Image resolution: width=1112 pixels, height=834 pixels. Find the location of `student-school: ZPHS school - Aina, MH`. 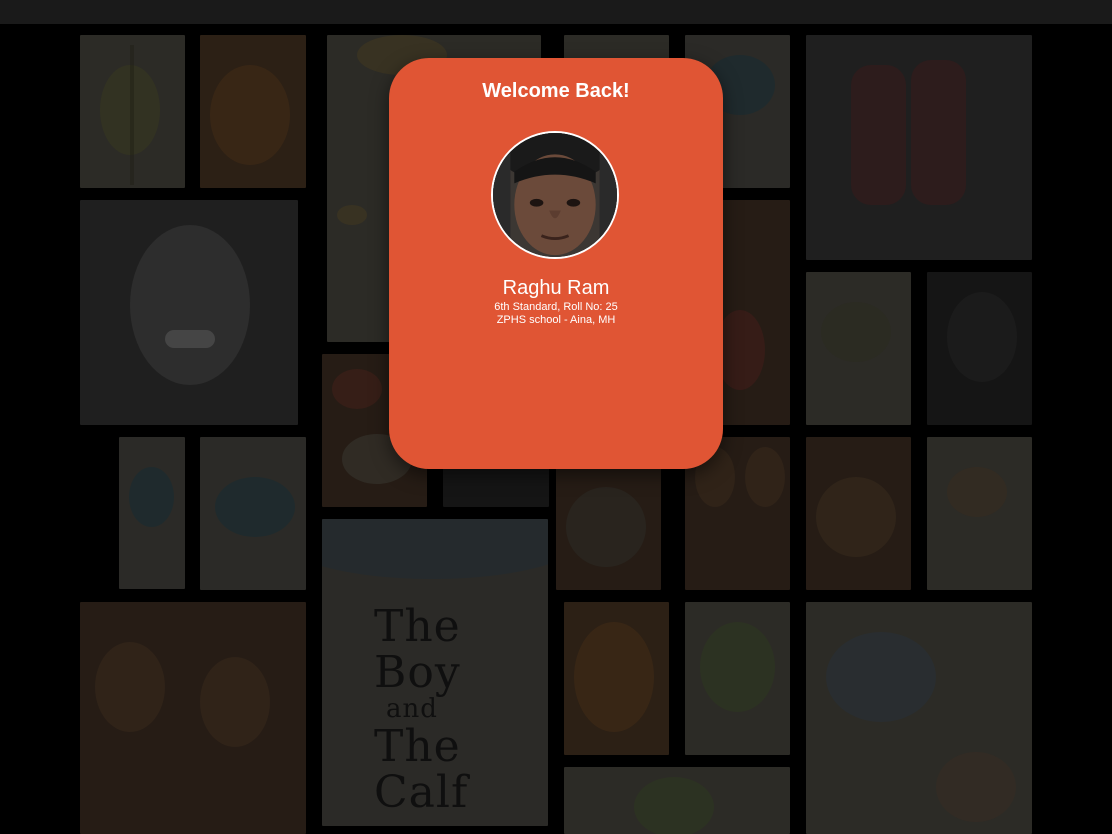

student-school: ZPHS school - Aina, MH is located at coordinates (556, 320).